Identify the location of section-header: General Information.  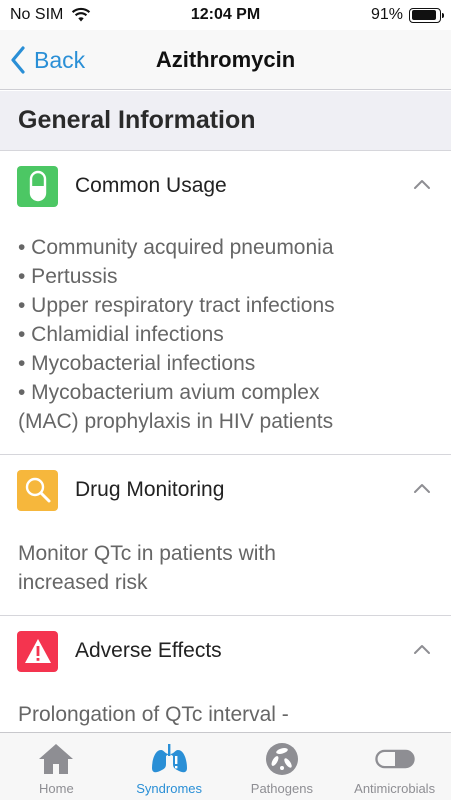
(225, 121).